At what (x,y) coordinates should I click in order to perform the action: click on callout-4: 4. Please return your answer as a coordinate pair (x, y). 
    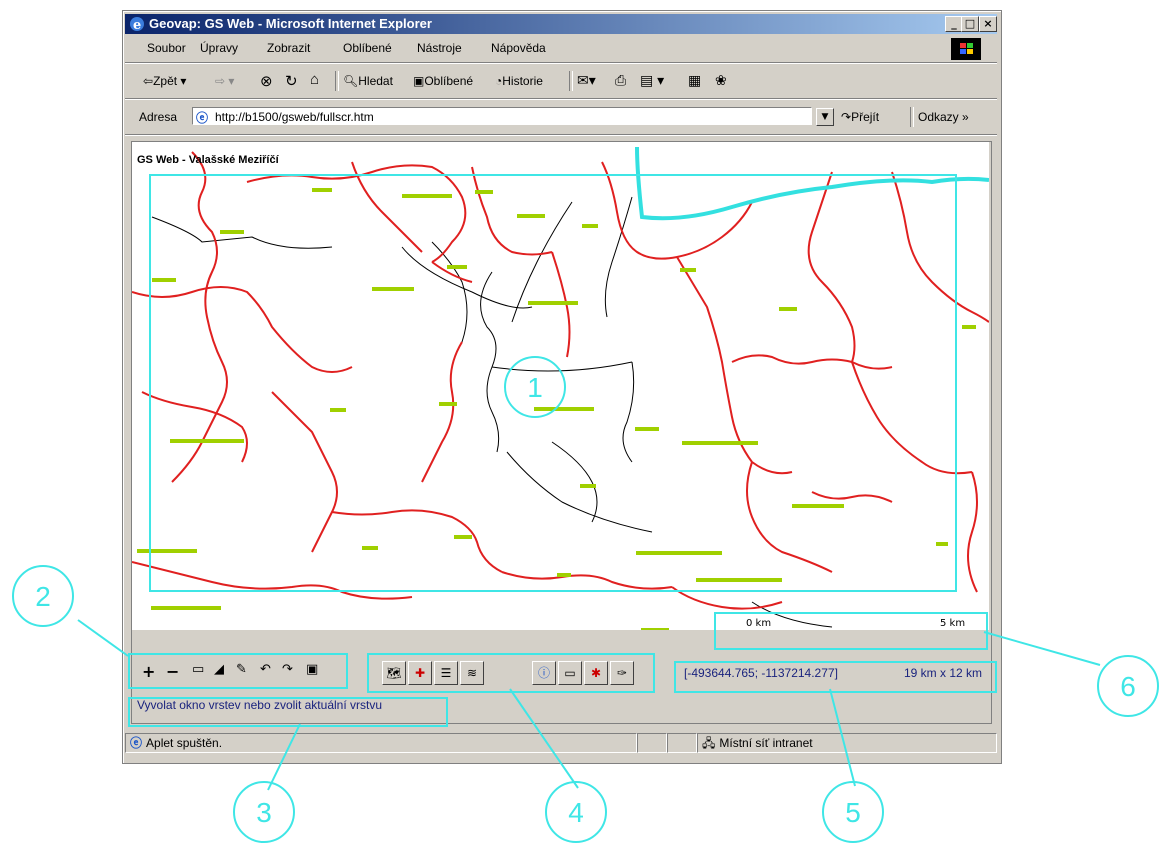
    Looking at the image, I should click on (576, 812).